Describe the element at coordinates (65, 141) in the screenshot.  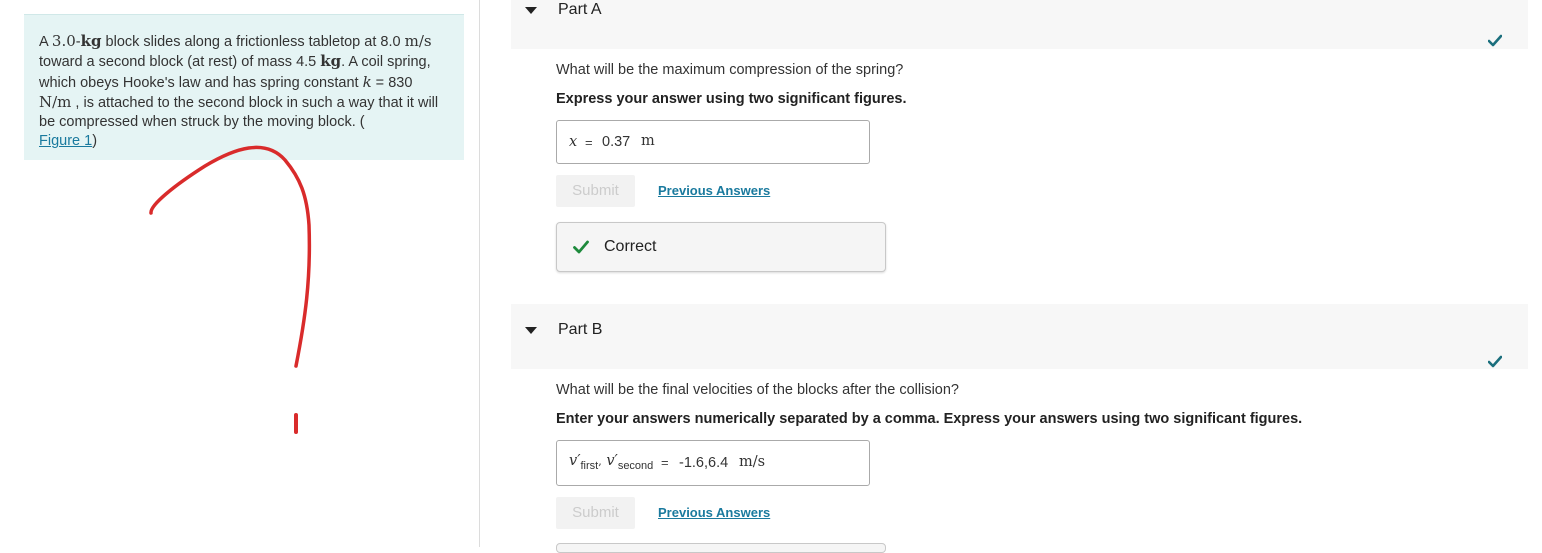
I see `figure-1-link: Figure 1` at that location.